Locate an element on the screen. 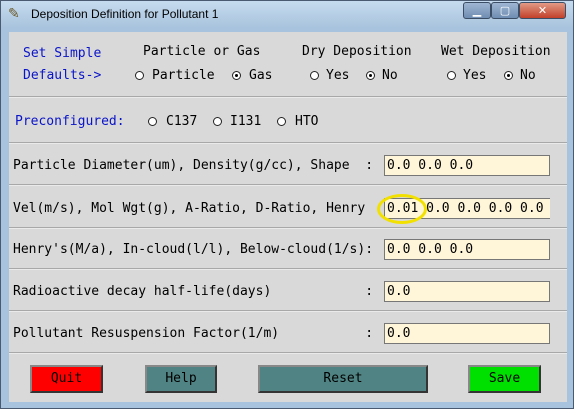  gas-radio is located at coordinates (236, 75).